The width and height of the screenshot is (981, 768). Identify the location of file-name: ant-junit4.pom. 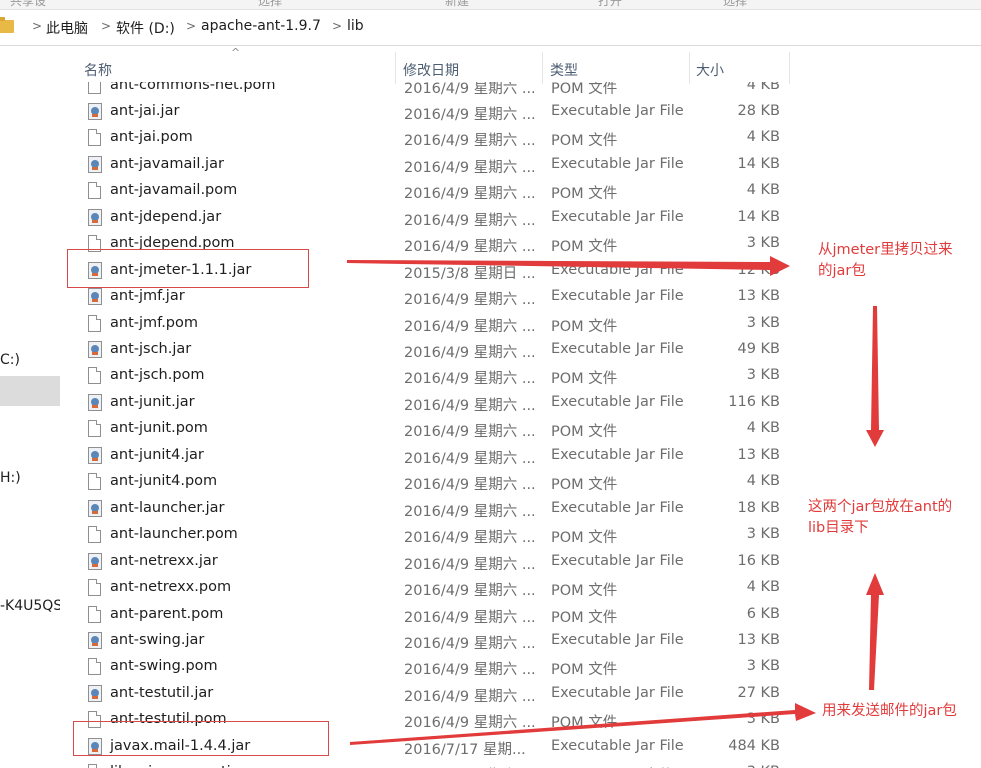
(164, 481).